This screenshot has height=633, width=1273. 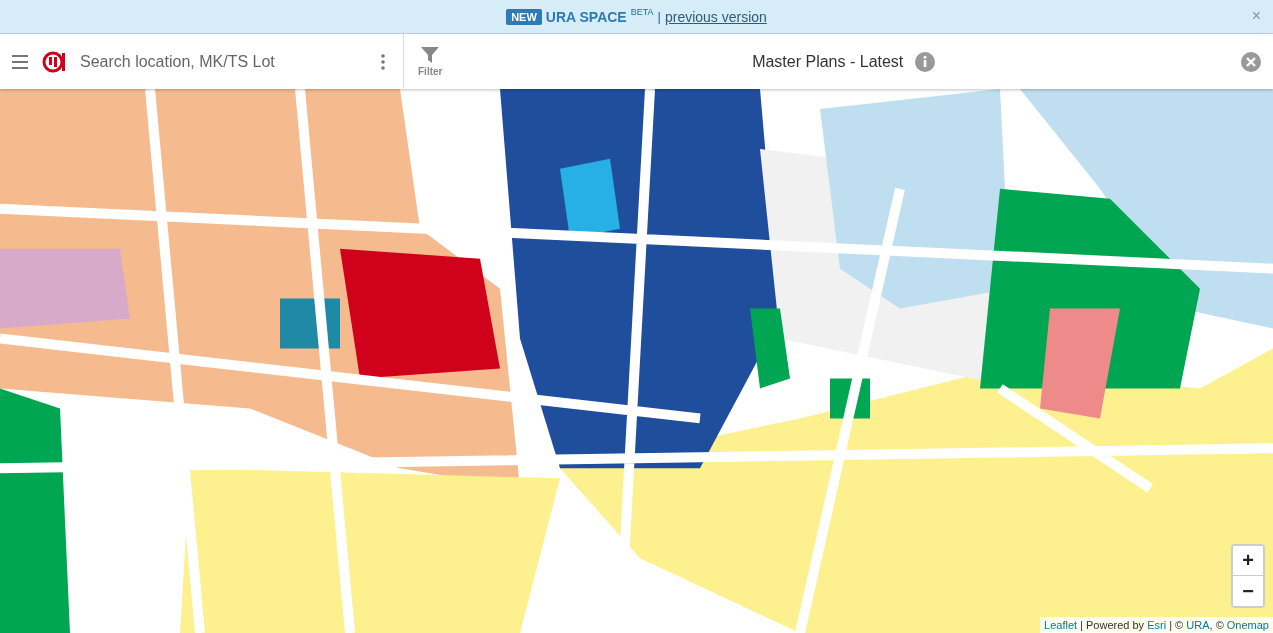 What do you see at coordinates (1248, 561) in the screenshot?
I see `zoom-in-button: +` at bounding box center [1248, 561].